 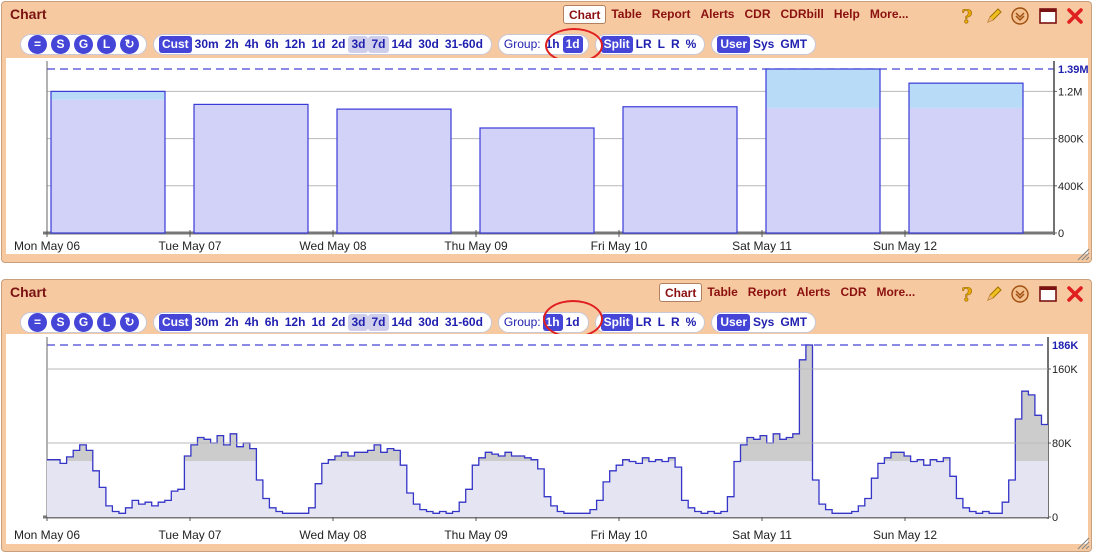 What do you see at coordinates (522, 322) in the screenshot?
I see `group-label: Group:` at bounding box center [522, 322].